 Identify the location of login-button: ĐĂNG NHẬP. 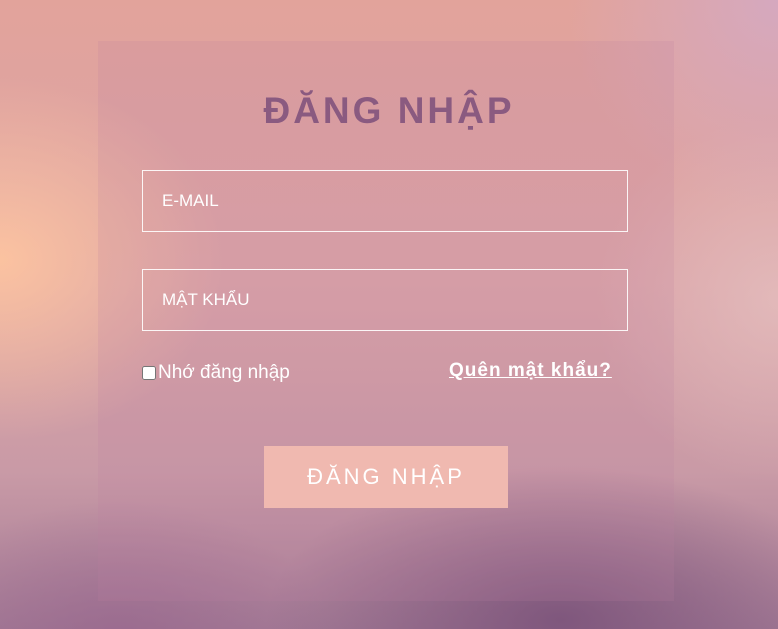
(386, 477).